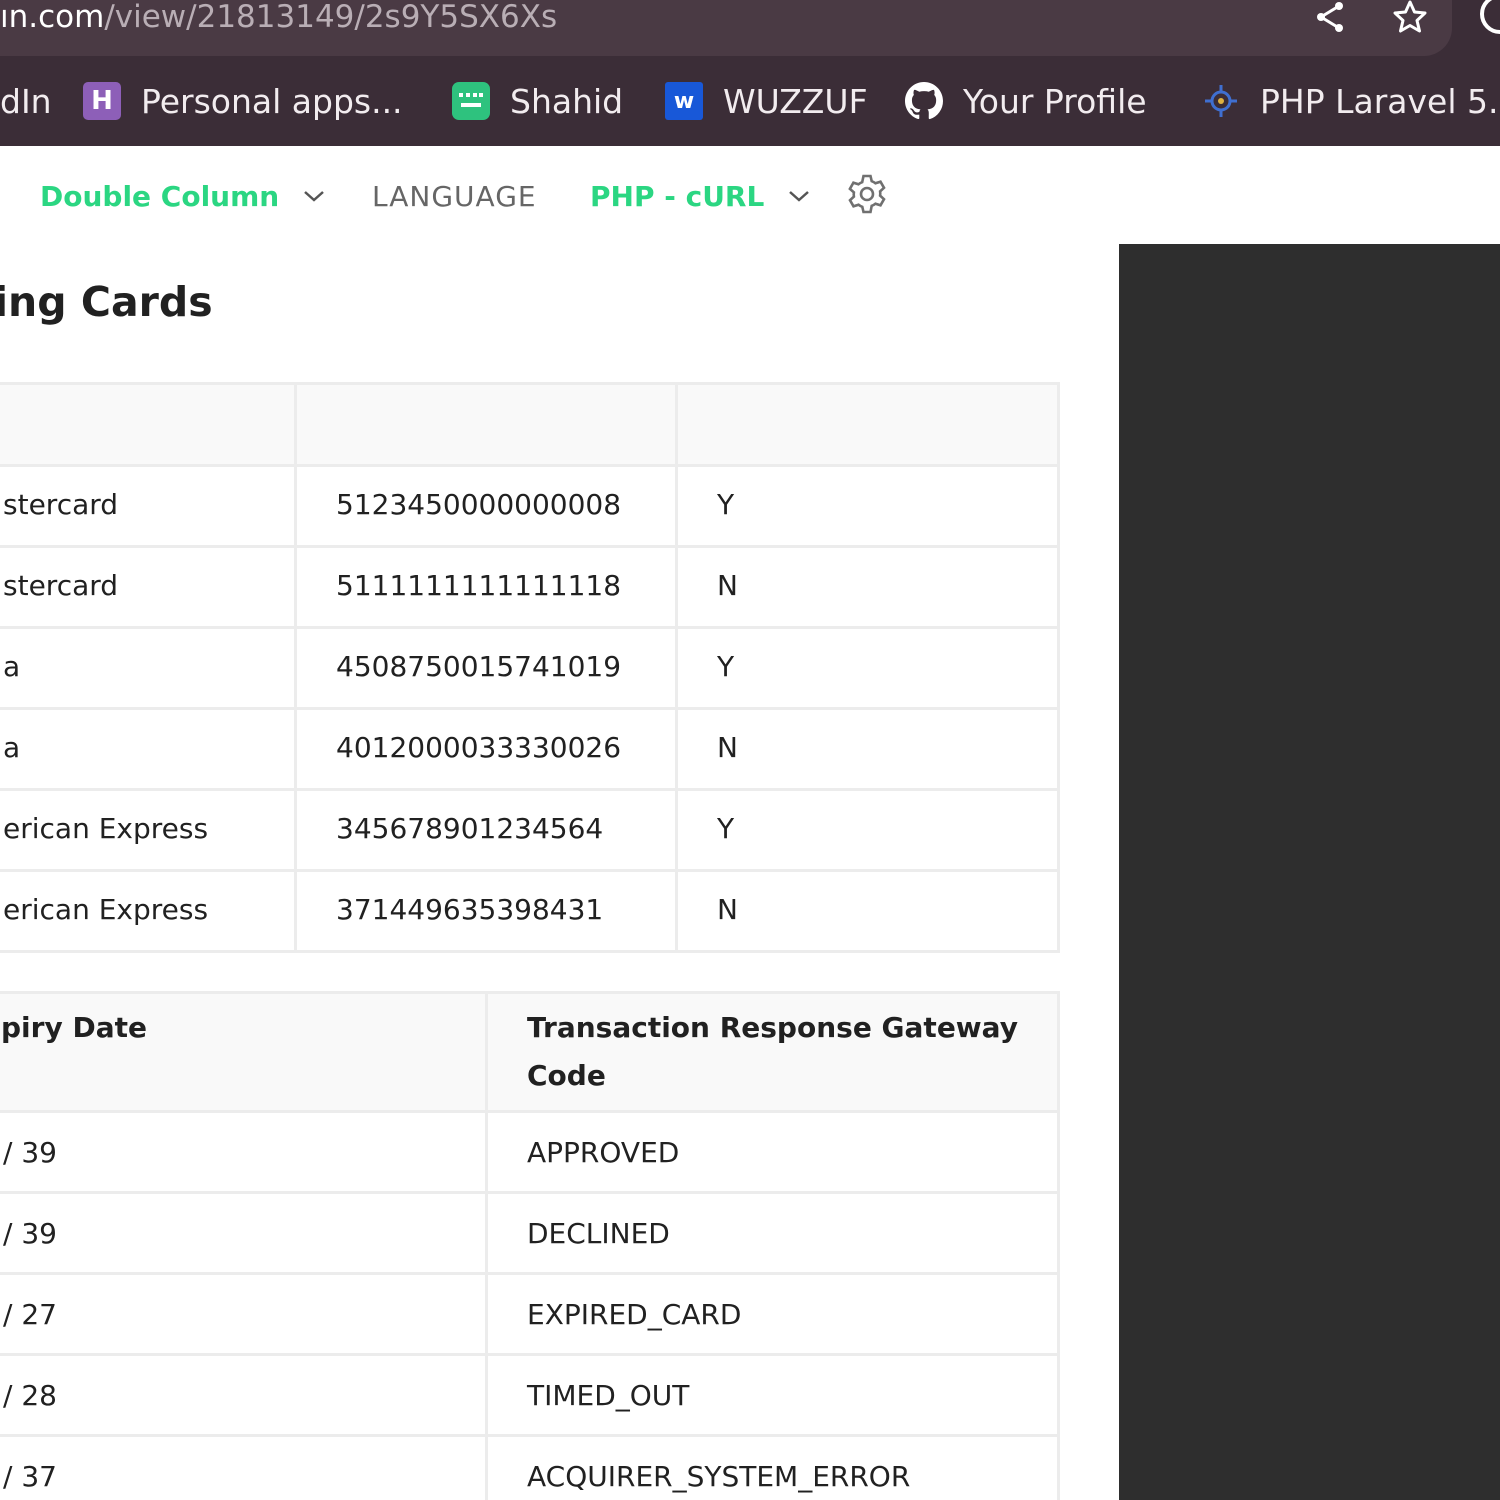  I want to click on table-header-row, so click(530, 424).